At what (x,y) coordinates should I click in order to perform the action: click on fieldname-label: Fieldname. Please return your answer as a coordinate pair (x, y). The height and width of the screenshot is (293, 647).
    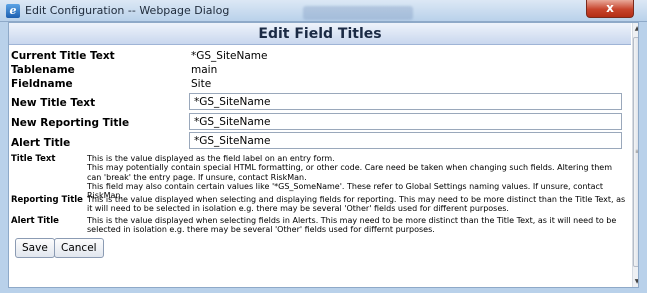
    Looking at the image, I should click on (42, 84).